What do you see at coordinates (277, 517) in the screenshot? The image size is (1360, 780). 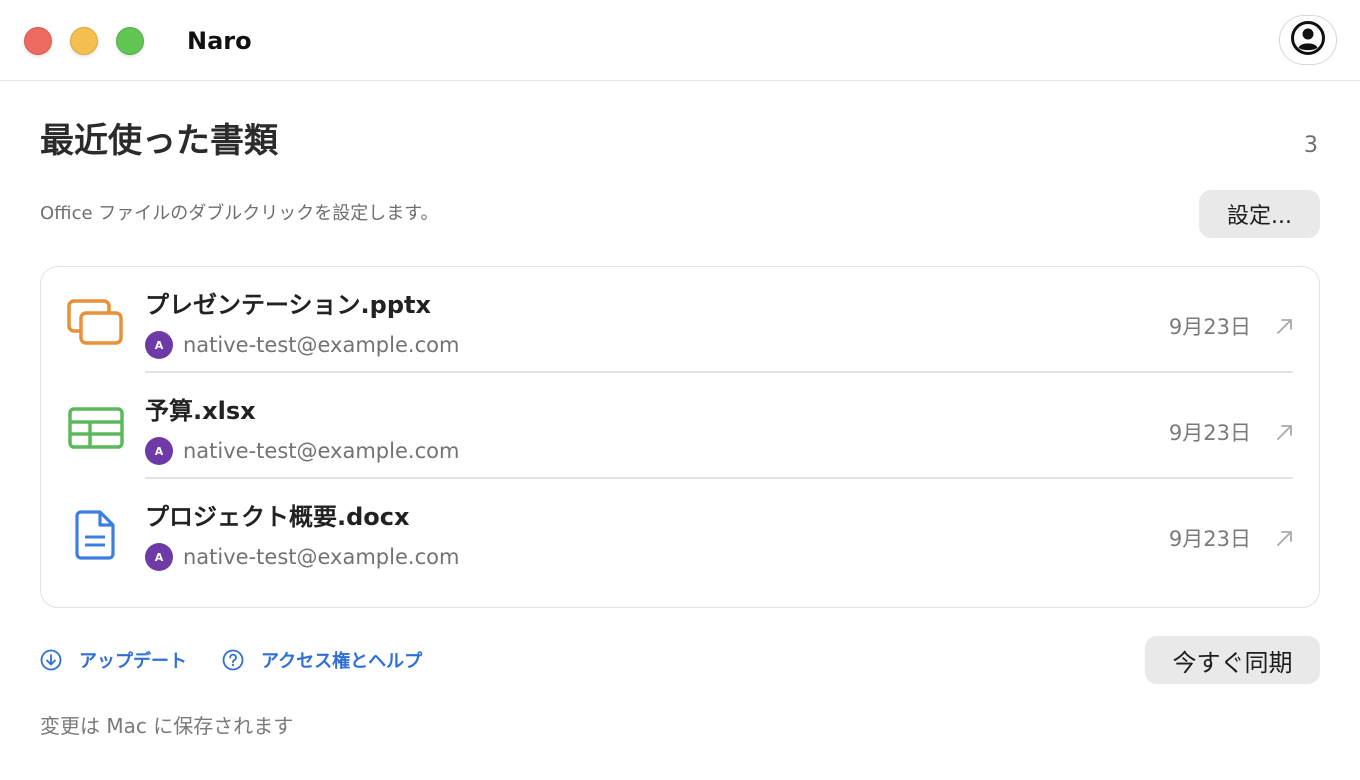 I see `file-name: プロジェクト概要.docx` at bounding box center [277, 517].